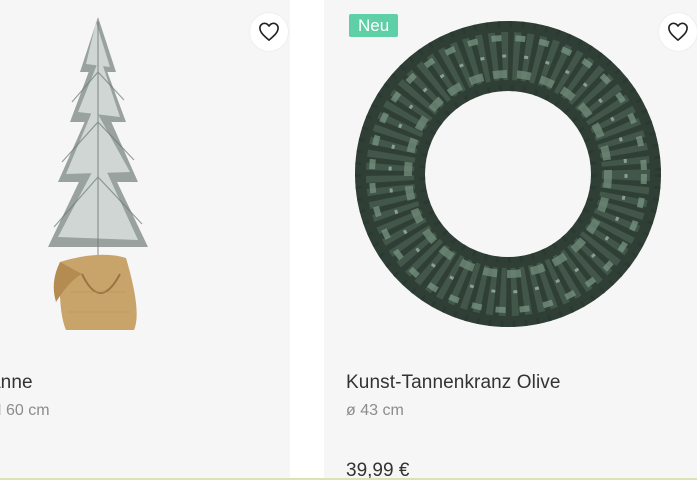 The image size is (697, 480). I want to click on product-price: 39,99 €, so click(378, 470).